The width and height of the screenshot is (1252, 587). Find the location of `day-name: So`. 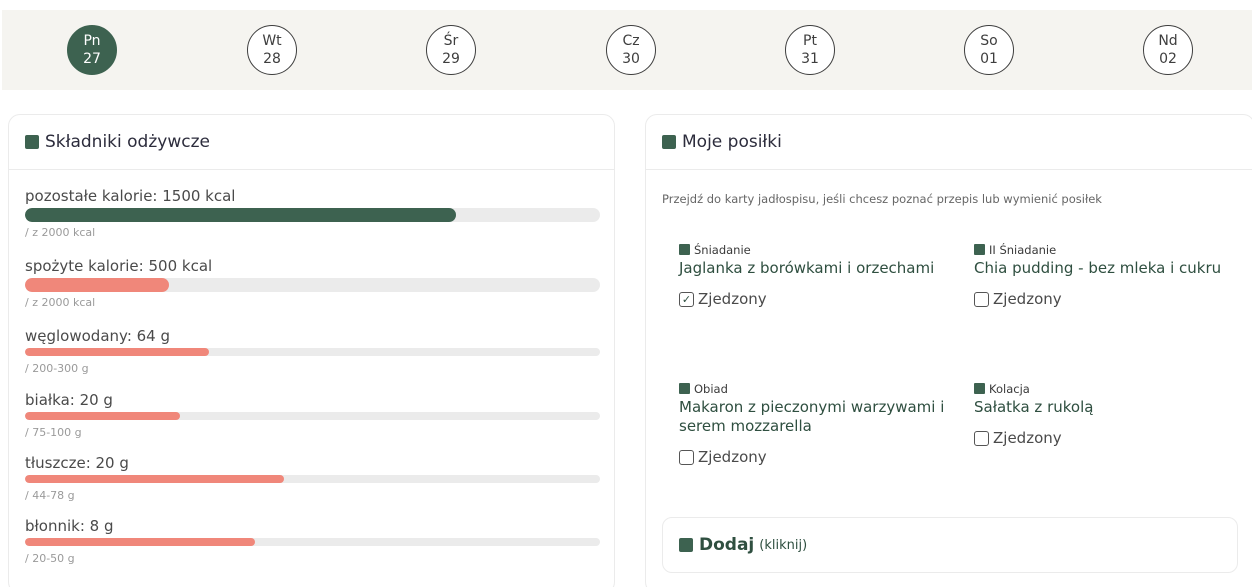

day-name: So is located at coordinates (989, 41).